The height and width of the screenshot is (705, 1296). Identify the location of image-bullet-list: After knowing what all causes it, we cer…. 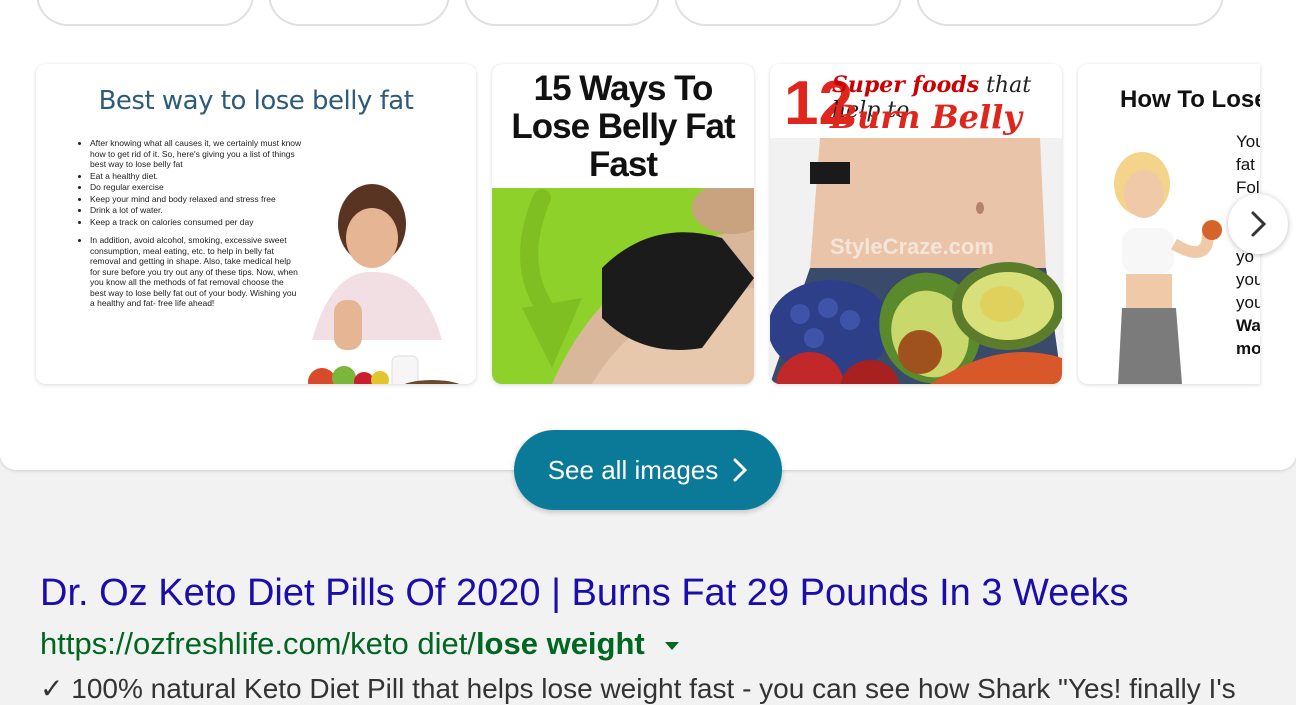
(190, 224).